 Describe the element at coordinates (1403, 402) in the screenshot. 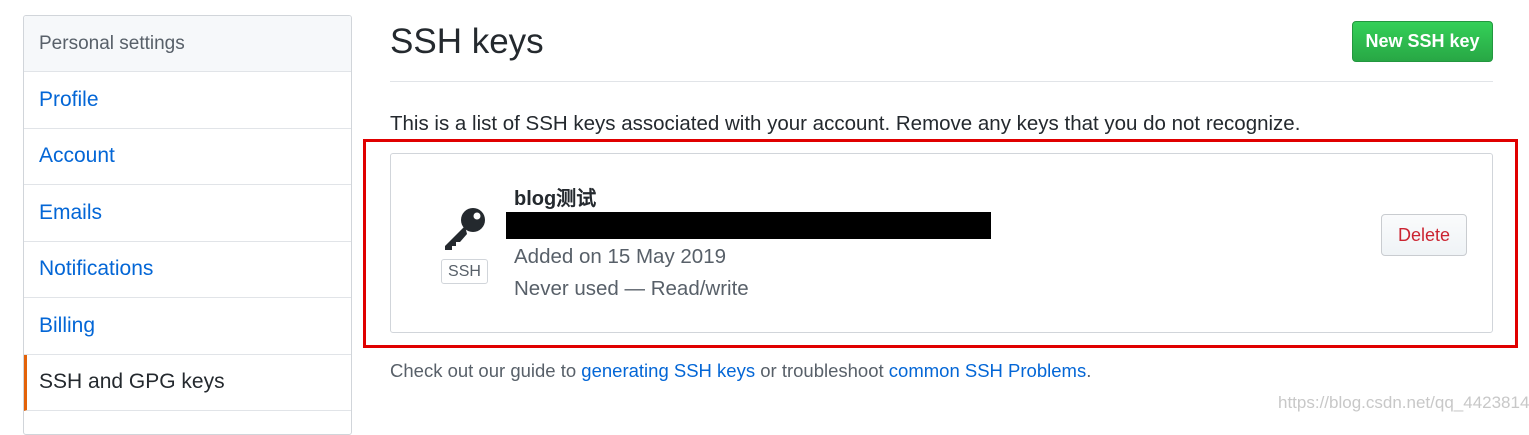

I see `watermark: https://blog.csdn.net/qq_44238142` at that location.